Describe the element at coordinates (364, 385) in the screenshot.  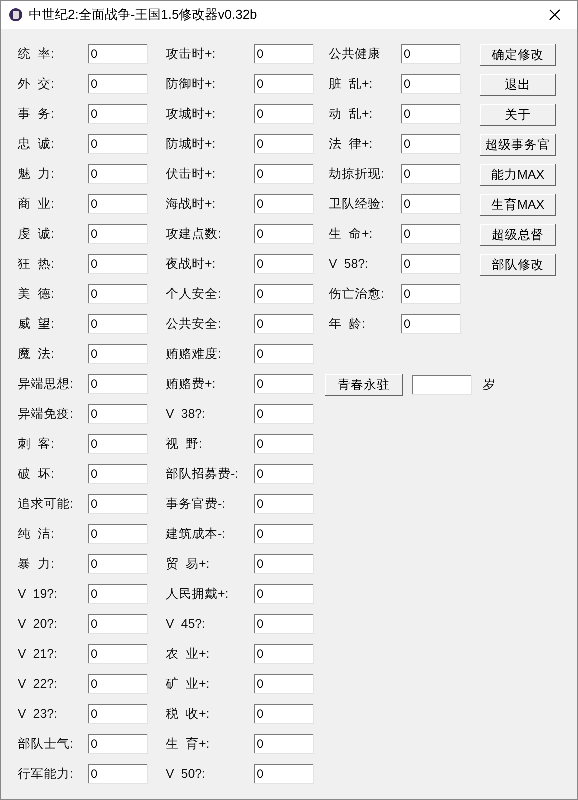
I see `youth-button: 青春永驻` at that location.